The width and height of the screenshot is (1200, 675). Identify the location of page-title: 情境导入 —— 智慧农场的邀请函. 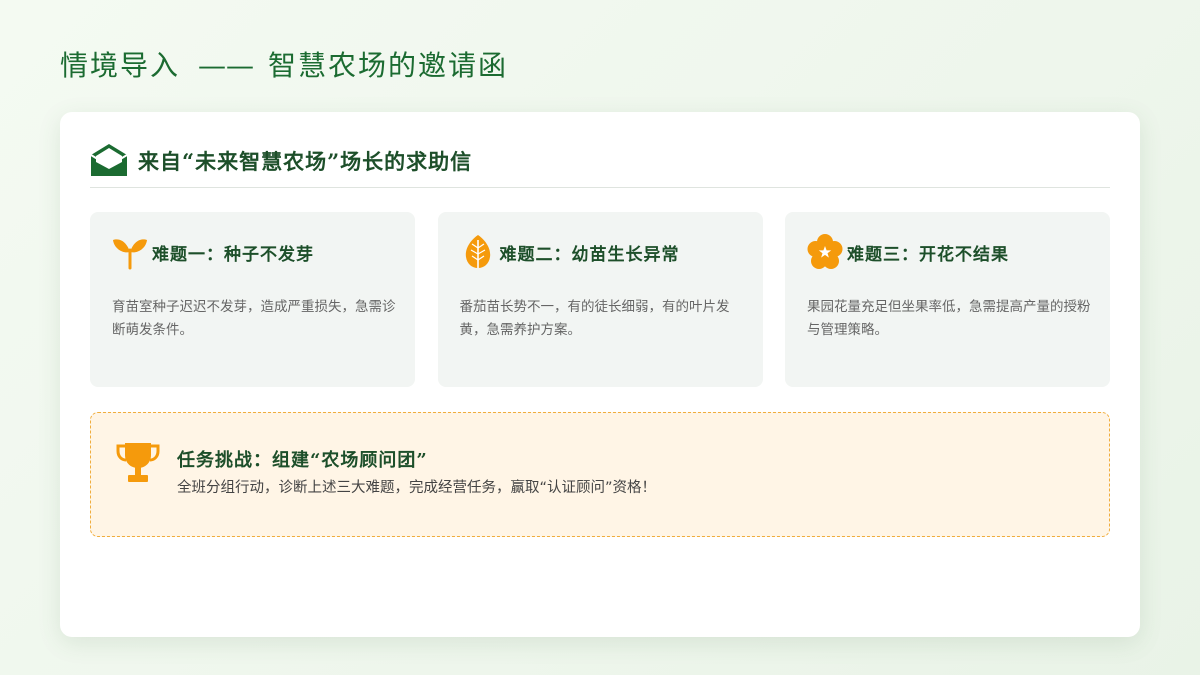
(284, 64).